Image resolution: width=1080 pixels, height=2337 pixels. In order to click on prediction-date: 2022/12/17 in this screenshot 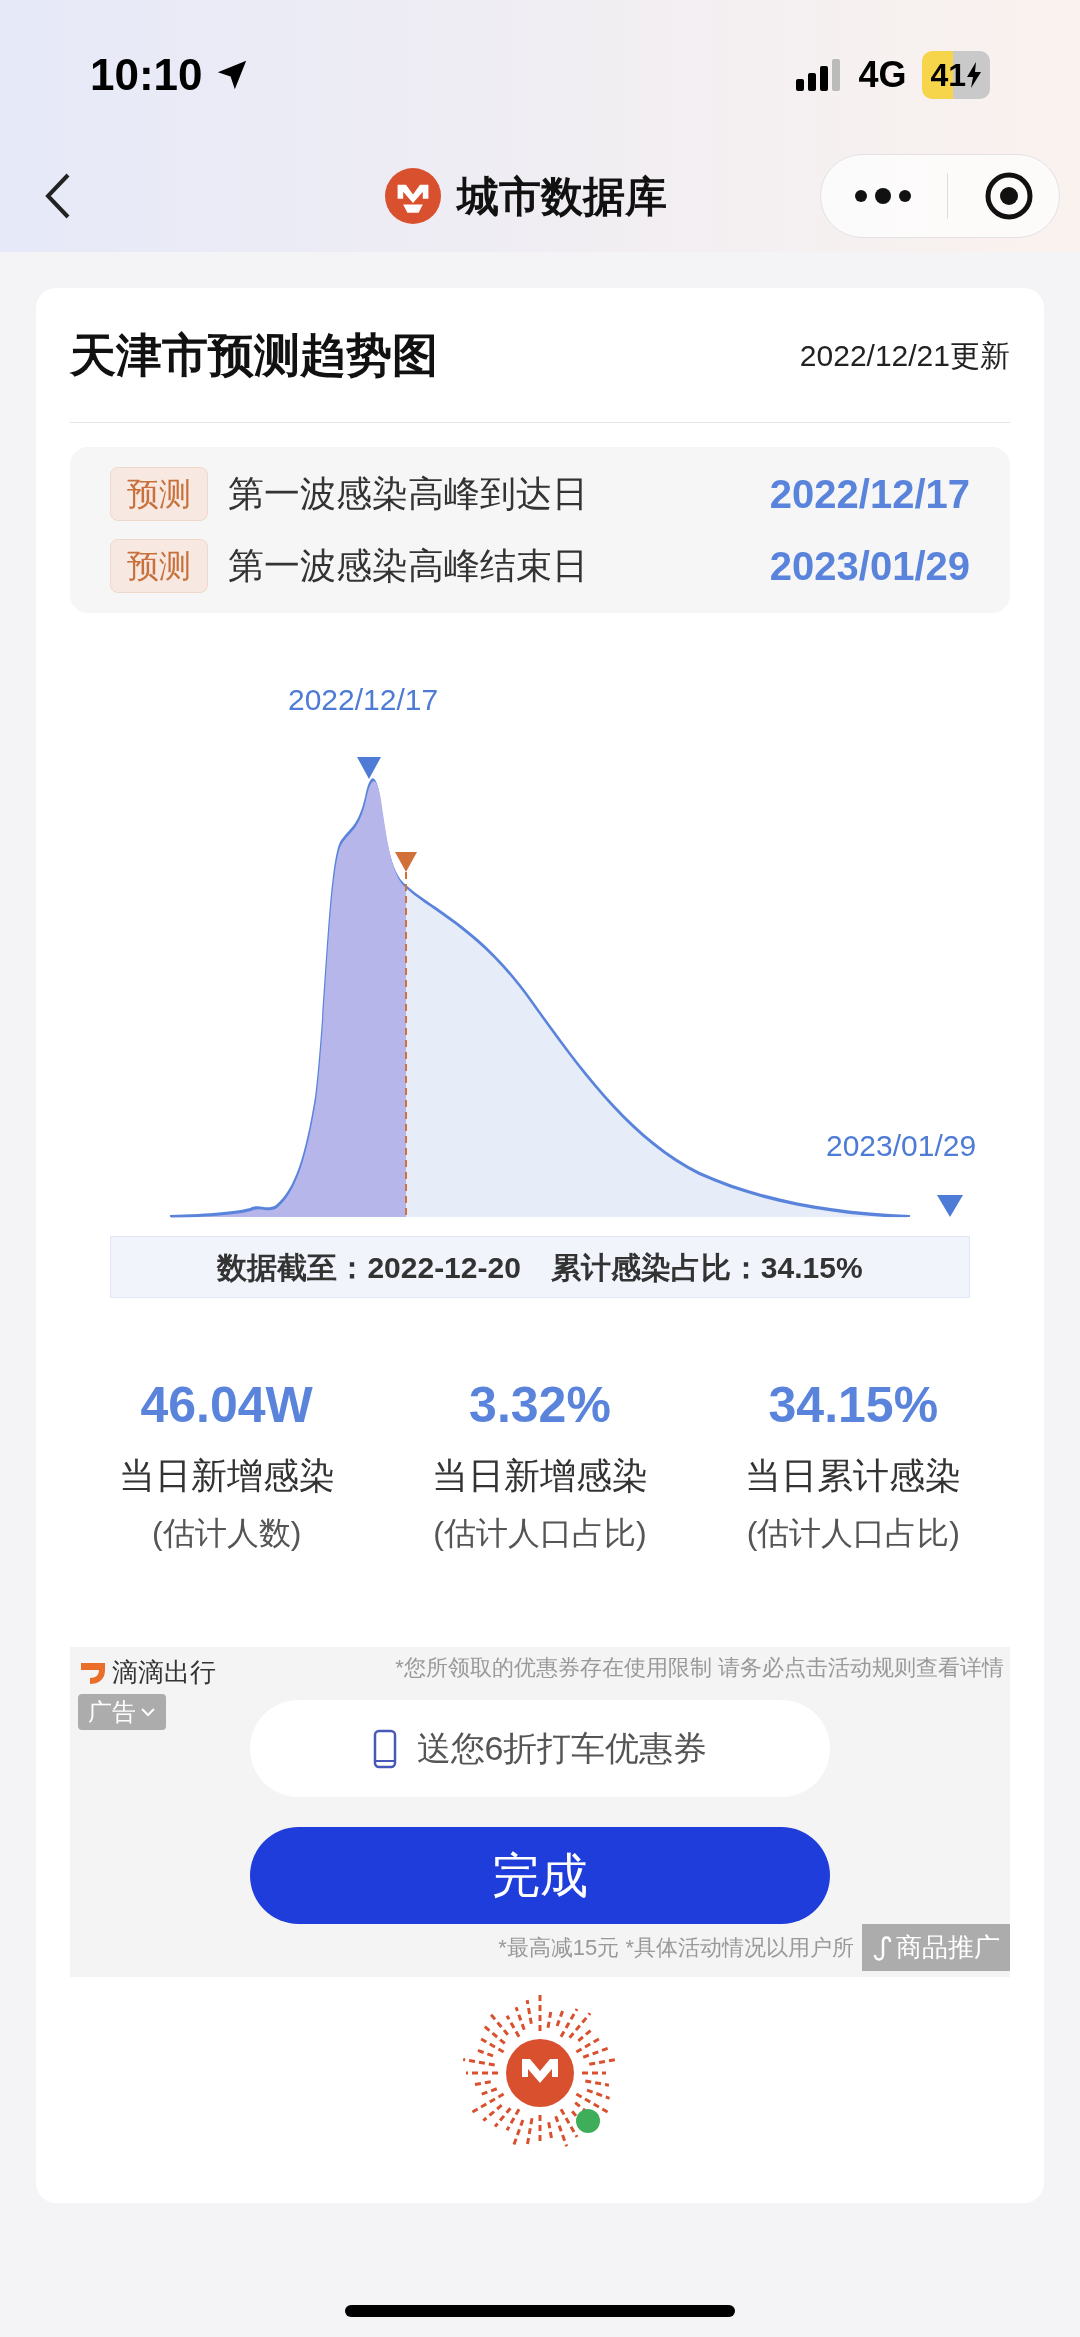, I will do `click(869, 495)`.